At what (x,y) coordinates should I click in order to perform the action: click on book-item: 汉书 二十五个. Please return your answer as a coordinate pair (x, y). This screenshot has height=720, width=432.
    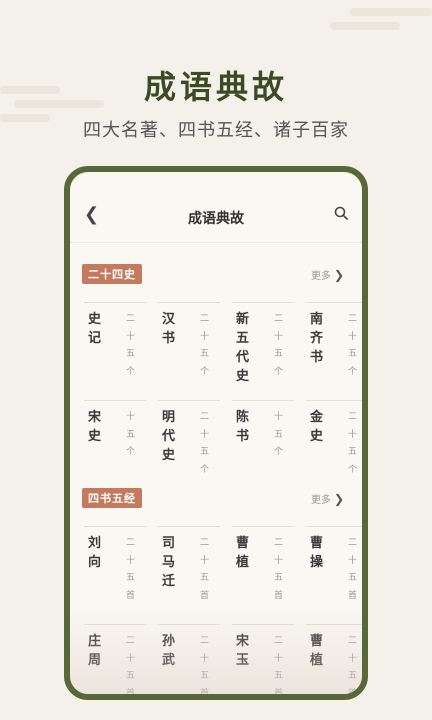
    Looking at the image, I should click on (193, 350).